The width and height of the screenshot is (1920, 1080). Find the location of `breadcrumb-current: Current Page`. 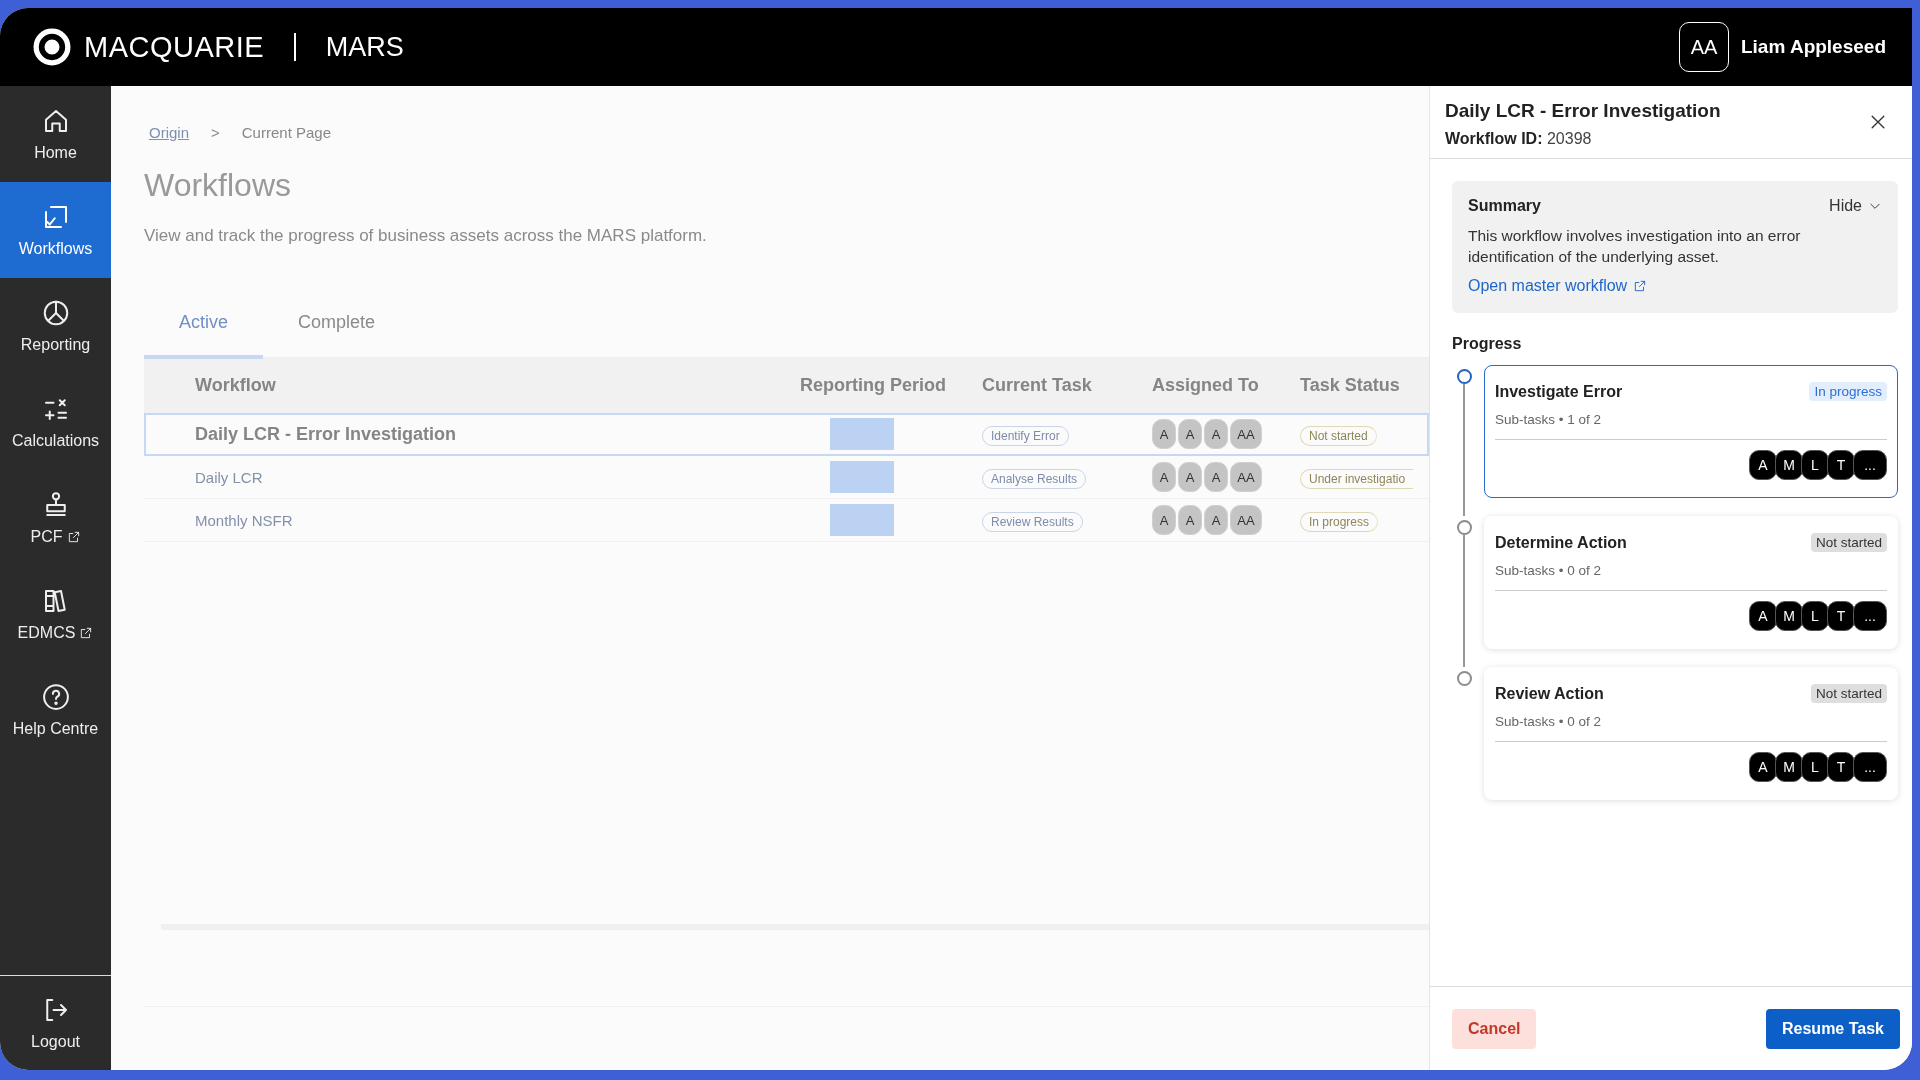

breadcrumb-current: Current Page is located at coordinates (286, 132).